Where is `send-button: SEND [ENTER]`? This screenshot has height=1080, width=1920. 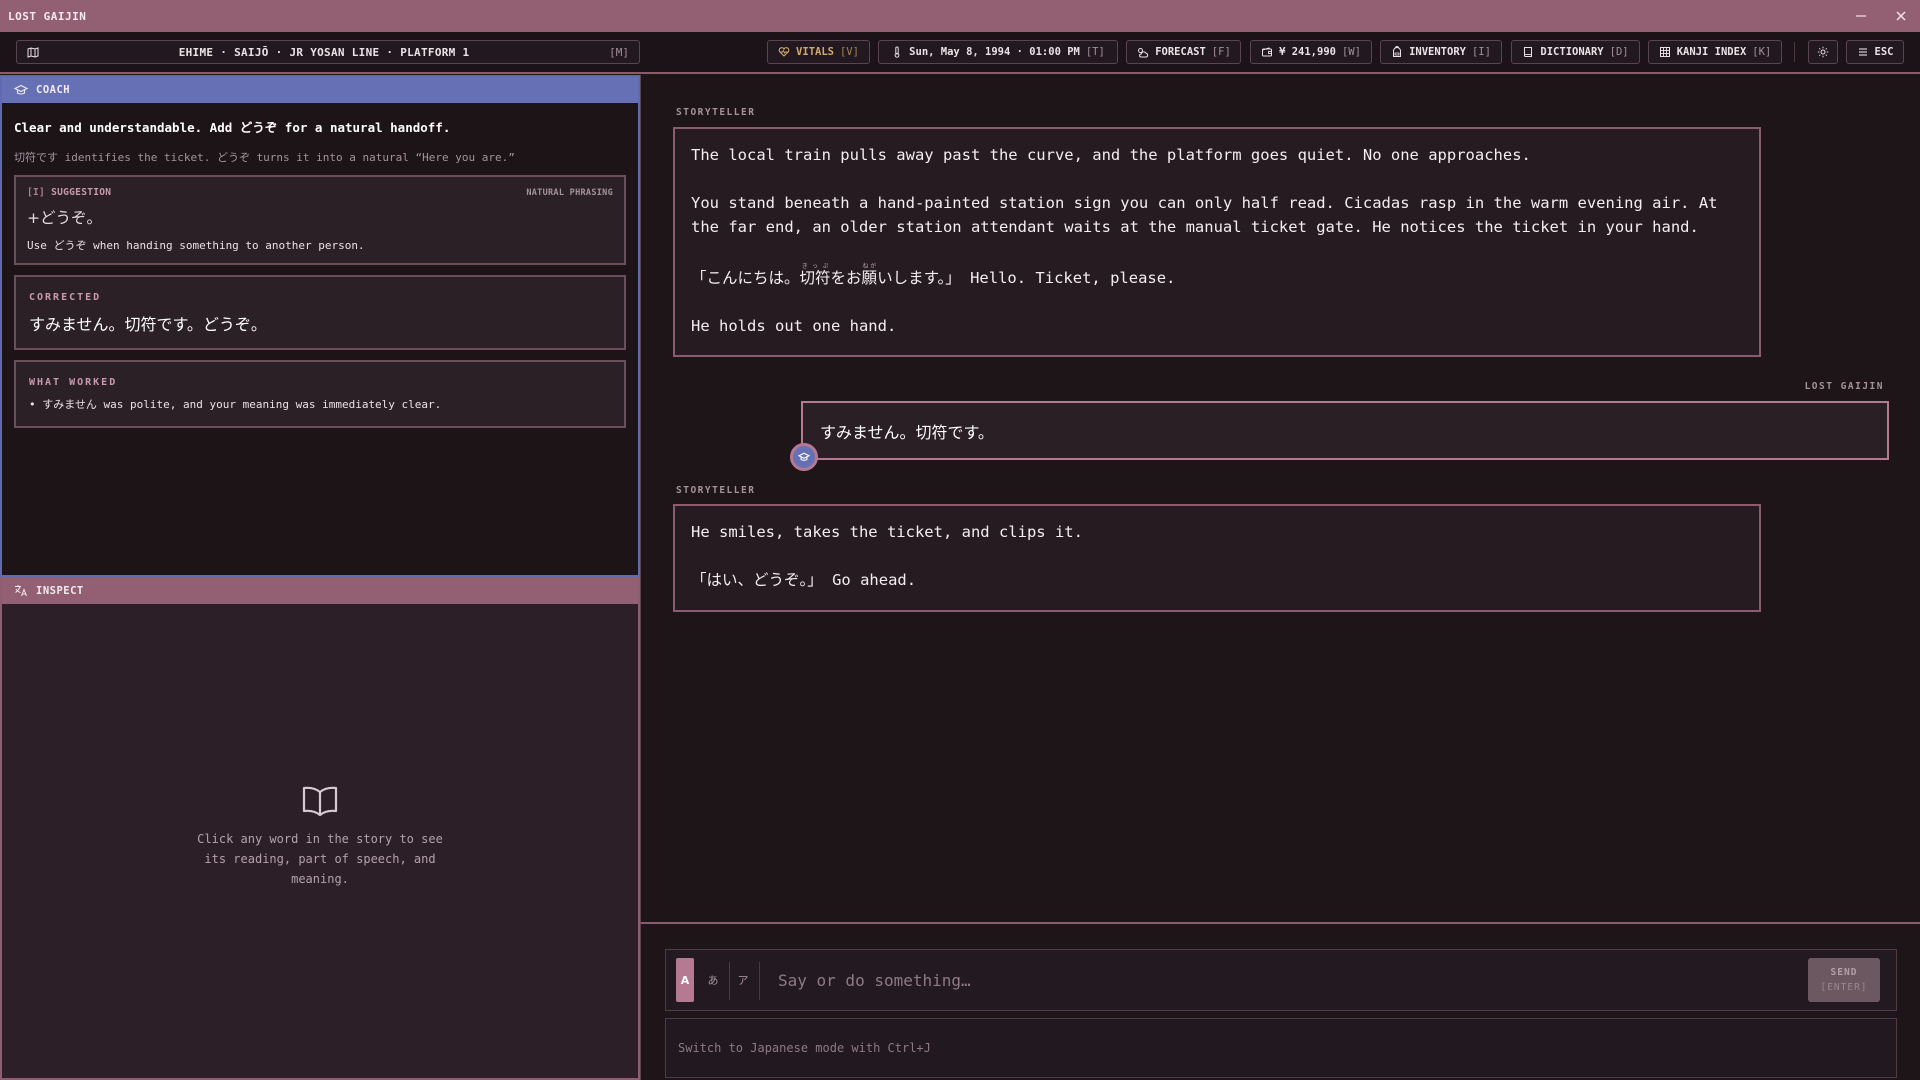 send-button: SEND [ENTER] is located at coordinates (1844, 980).